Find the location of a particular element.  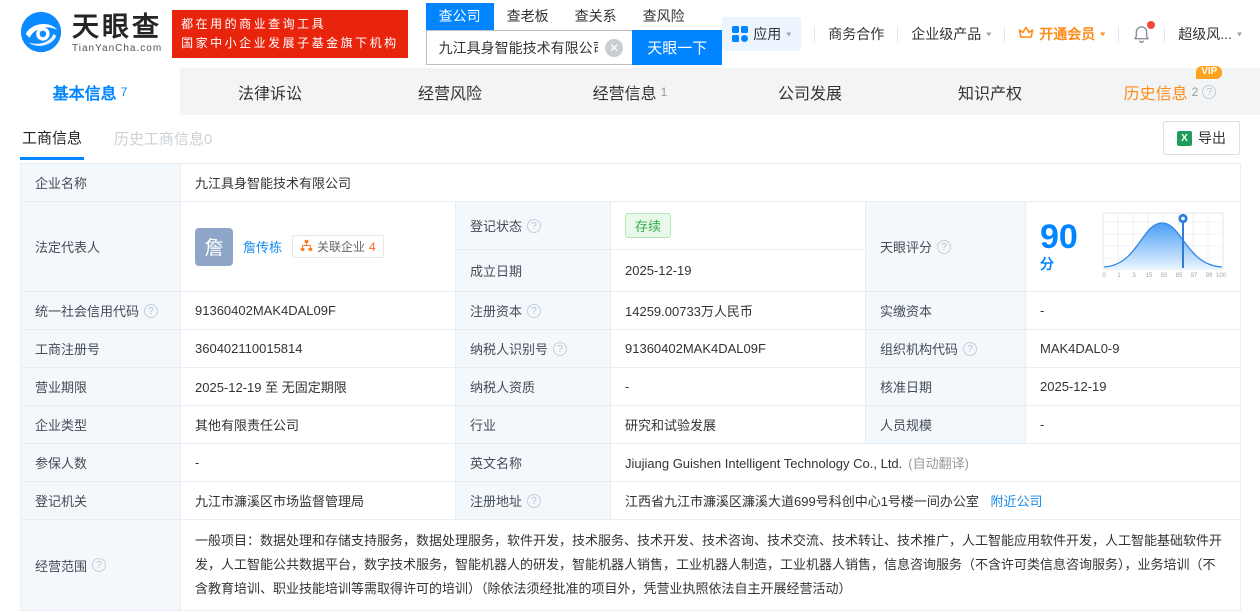

english-name-label: 英文名称 is located at coordinates (533, 462).